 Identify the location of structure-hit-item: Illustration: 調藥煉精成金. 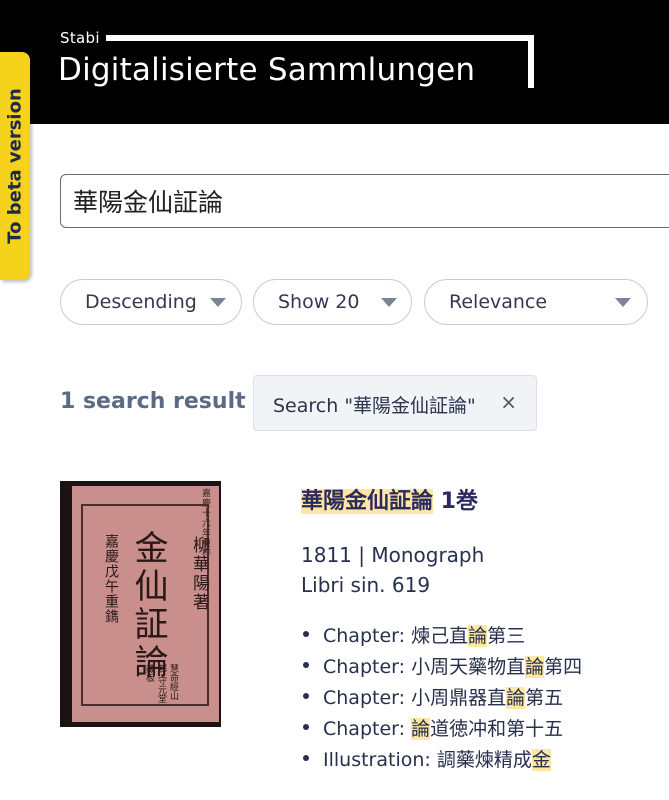
(441, 760).